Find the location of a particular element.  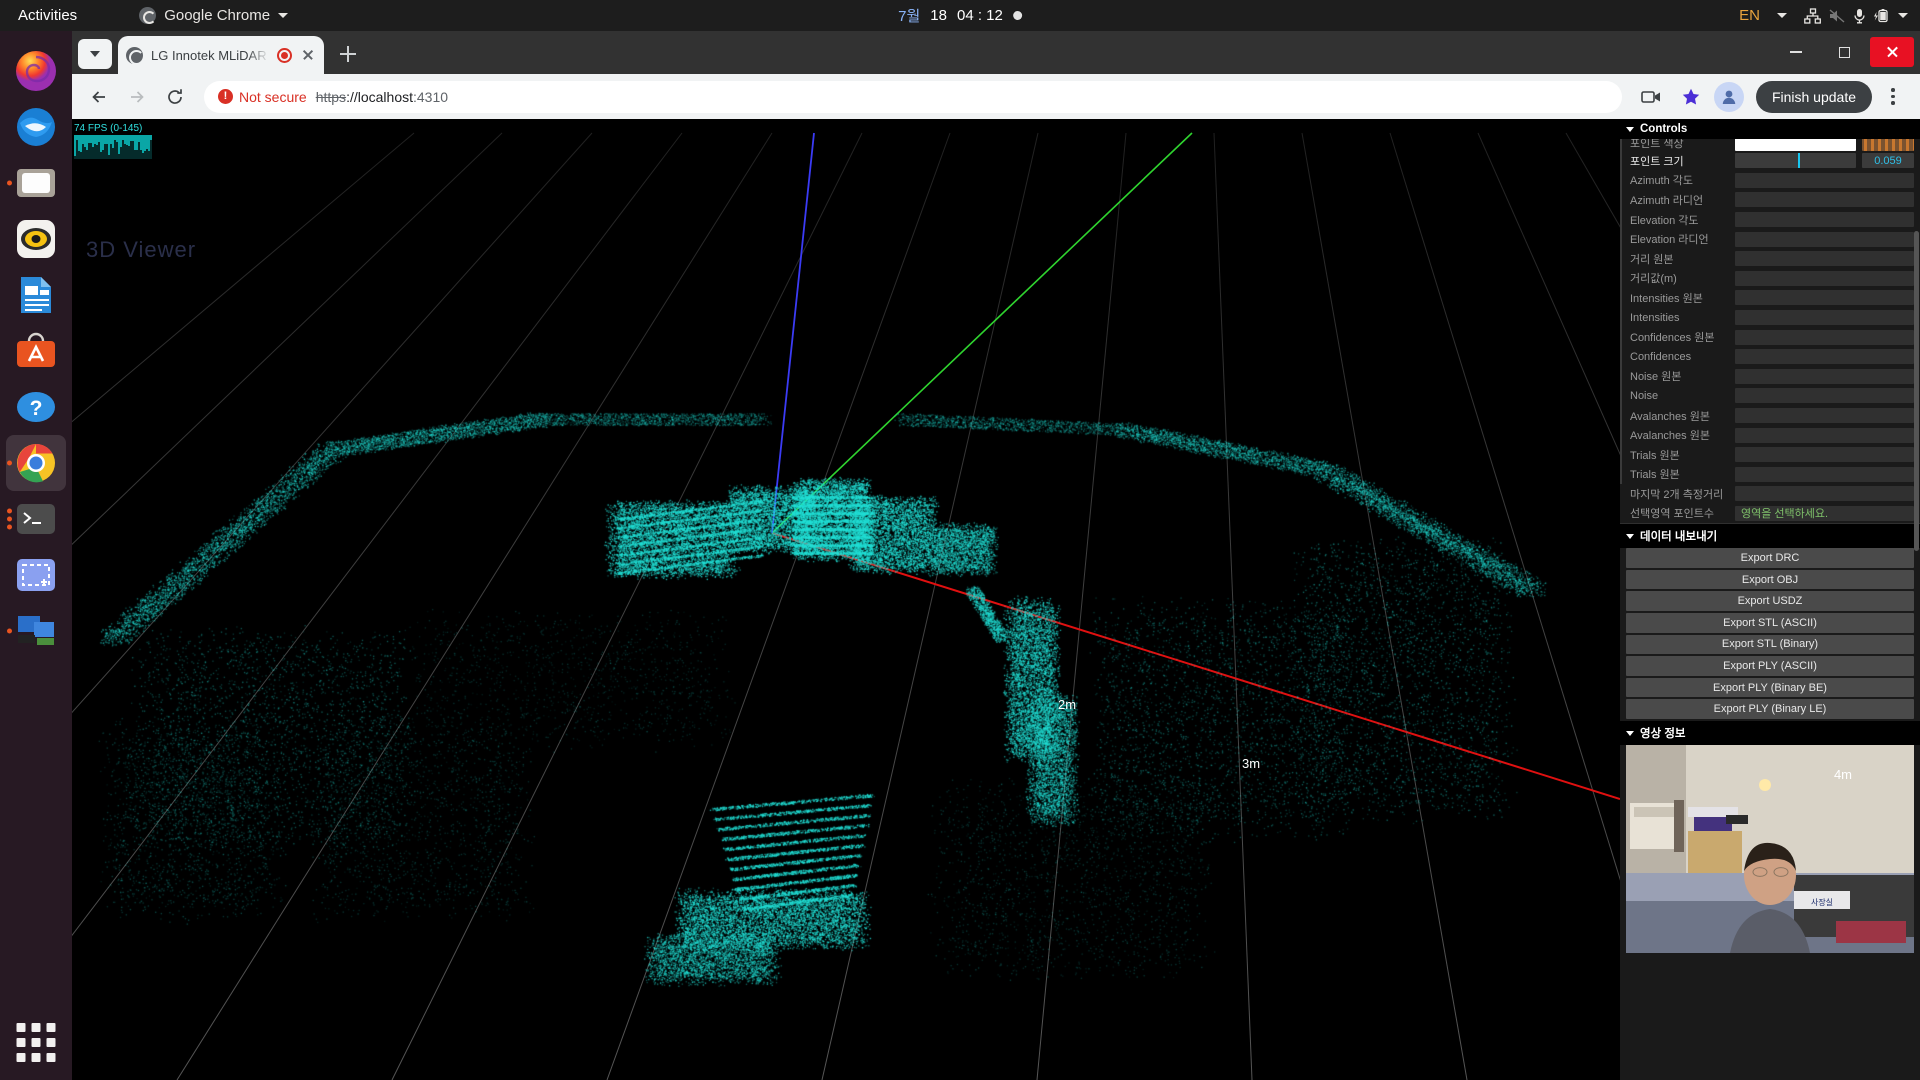

clock-month: 7월 is located at coordinates (909, 16).